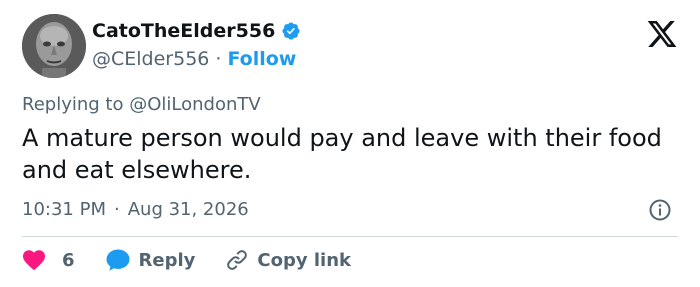  I want to click on author-name-row: CatoTheElder556, so click(196, 31).